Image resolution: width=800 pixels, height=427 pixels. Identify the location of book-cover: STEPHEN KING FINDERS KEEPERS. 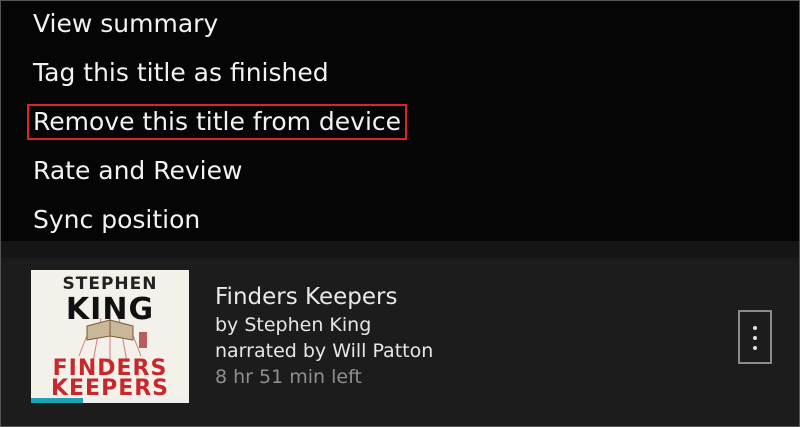
(110, 334).